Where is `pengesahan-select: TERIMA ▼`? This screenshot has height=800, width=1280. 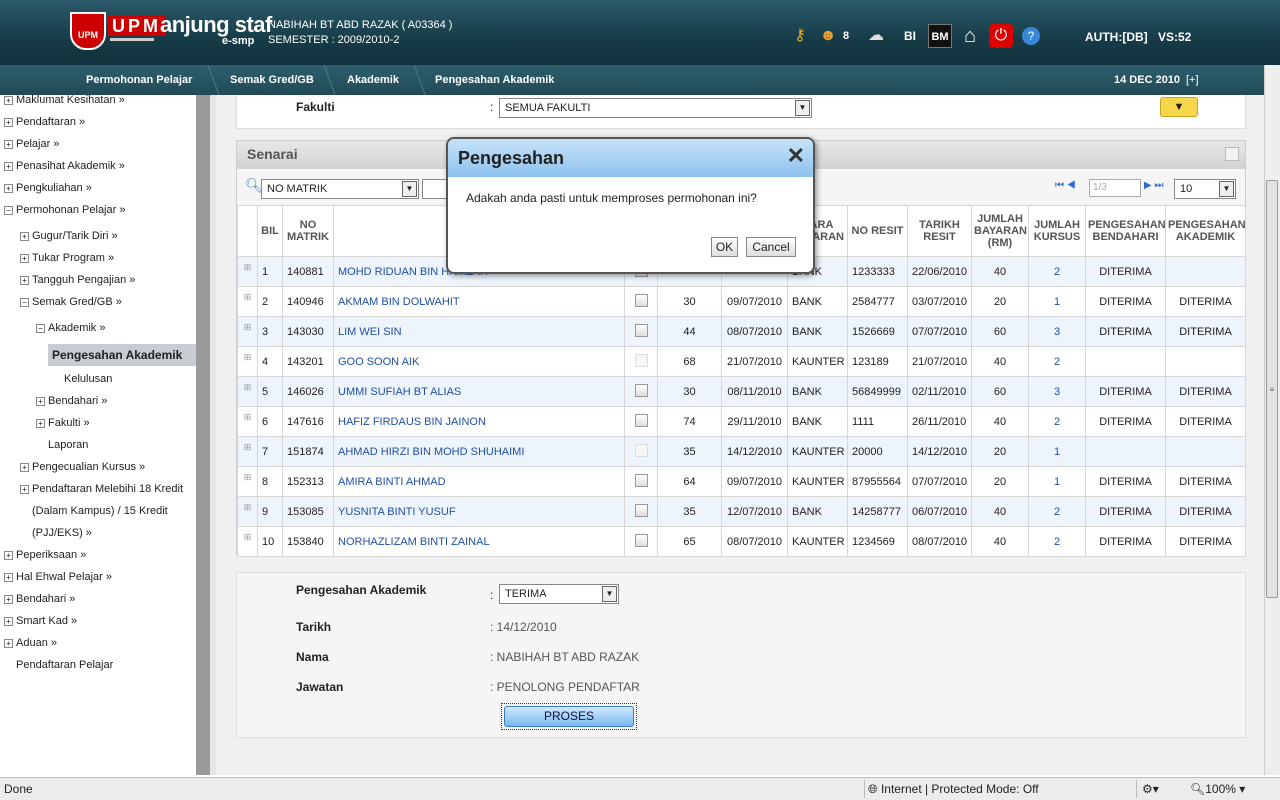
pengesahan-select: TERIMA ▼ is located at coordinates (559, 594).